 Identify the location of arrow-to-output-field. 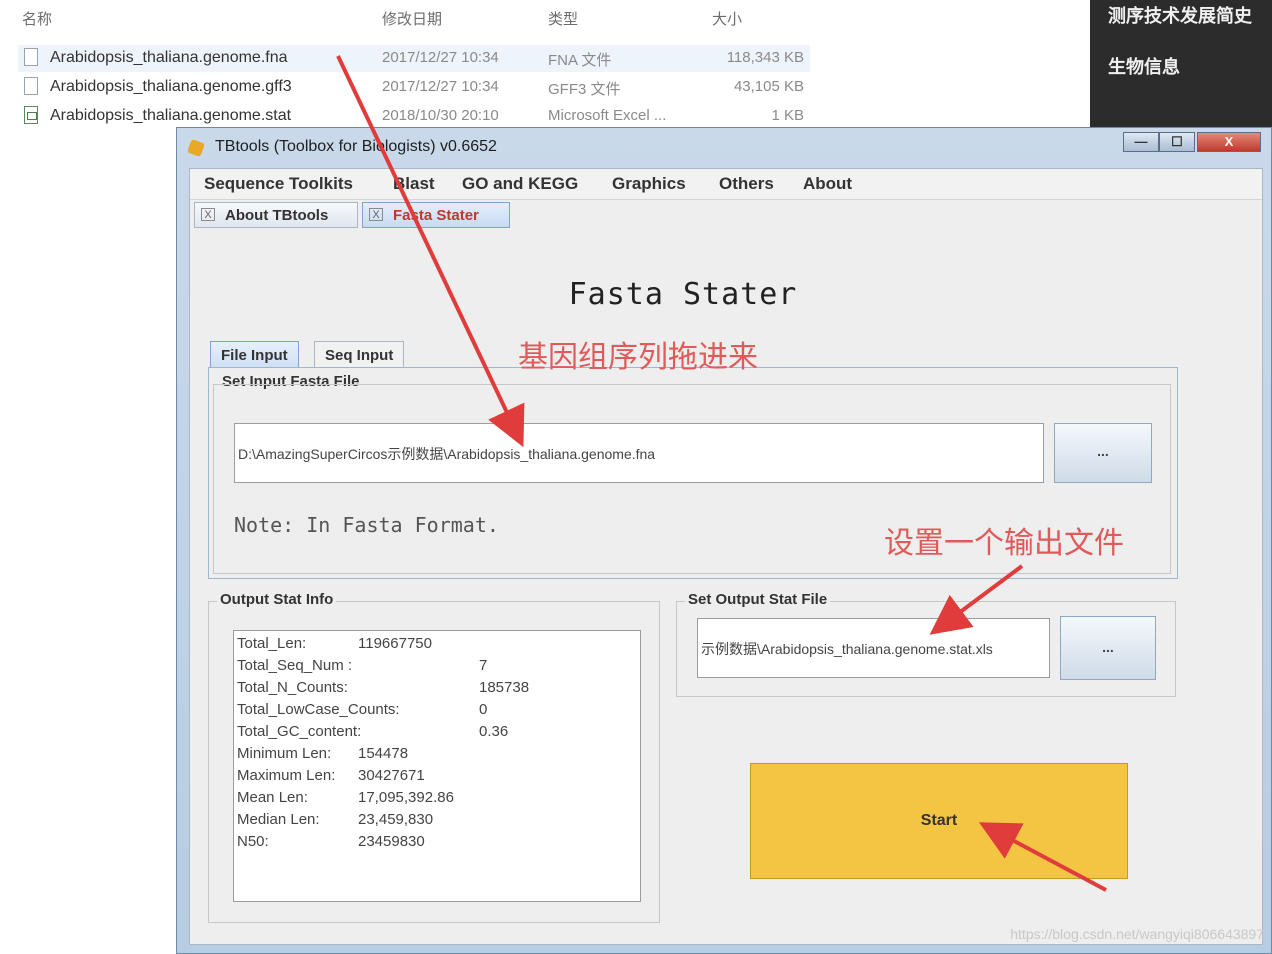
(976, 599).